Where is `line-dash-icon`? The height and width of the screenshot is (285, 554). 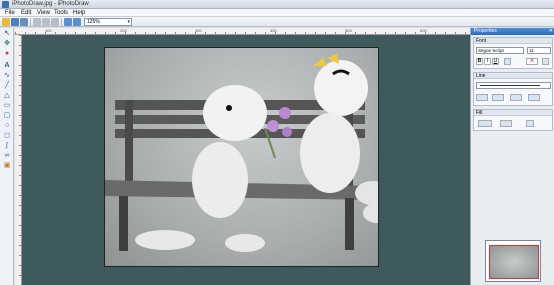
line-dash-icon is located at coordinates (516, 97).